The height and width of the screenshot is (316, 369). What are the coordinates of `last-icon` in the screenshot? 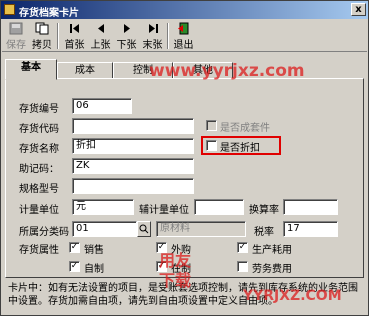 It's located at (153, 28).